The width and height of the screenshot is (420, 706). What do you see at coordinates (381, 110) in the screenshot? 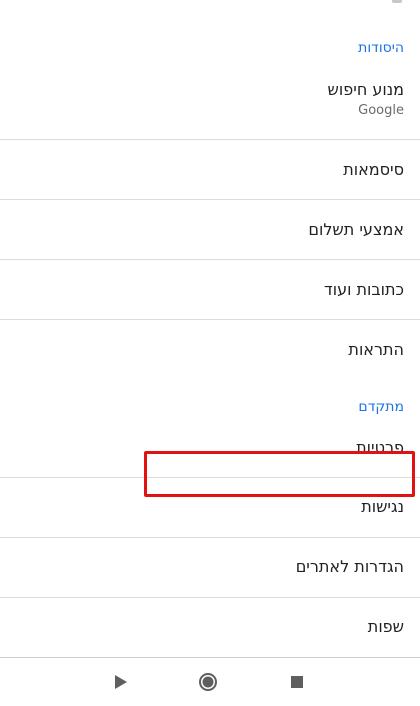
I see `search-engine-value: Google` at bounding box center [381, 110].